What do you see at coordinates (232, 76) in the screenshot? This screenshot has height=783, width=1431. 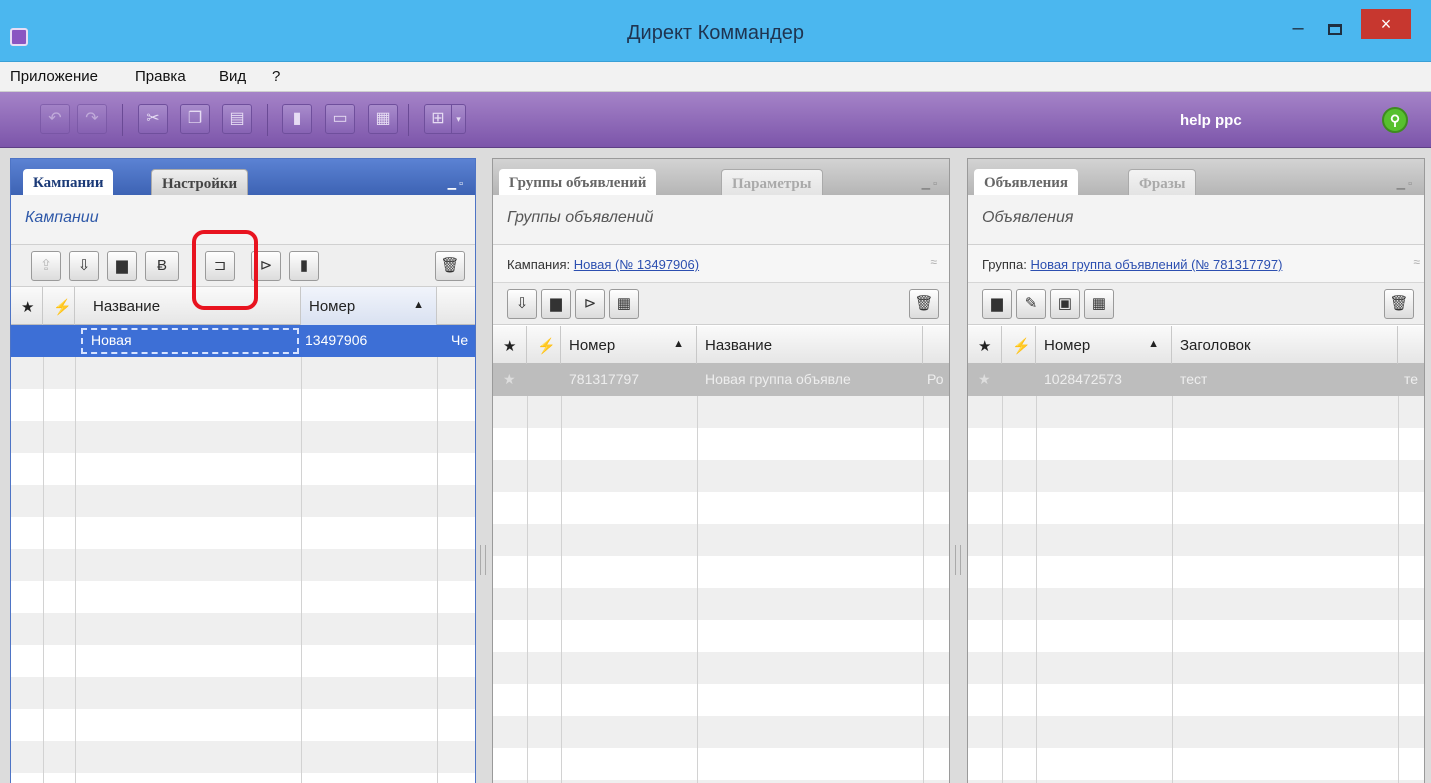 I see `menu-view: Вид` at bounding box center [232, 76].